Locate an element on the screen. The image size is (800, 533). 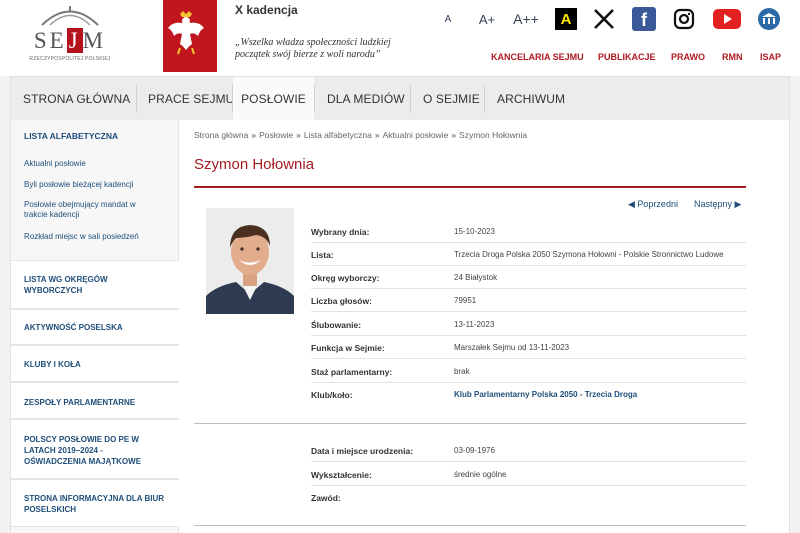
nav-home: STRONA GŁÓWNA is located at coordinates (76, 99).